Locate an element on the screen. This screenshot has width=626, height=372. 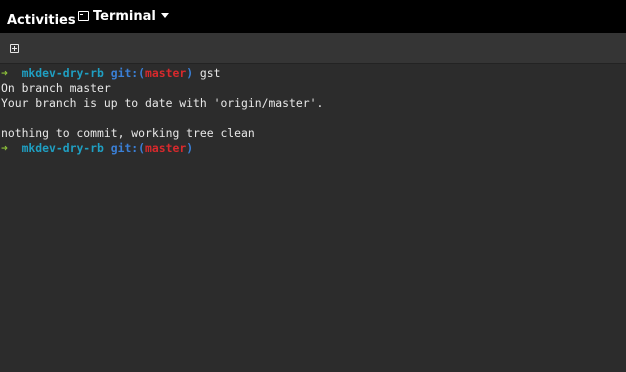
app-menu-terminal: Terminal is located at coordinates (123, 16).